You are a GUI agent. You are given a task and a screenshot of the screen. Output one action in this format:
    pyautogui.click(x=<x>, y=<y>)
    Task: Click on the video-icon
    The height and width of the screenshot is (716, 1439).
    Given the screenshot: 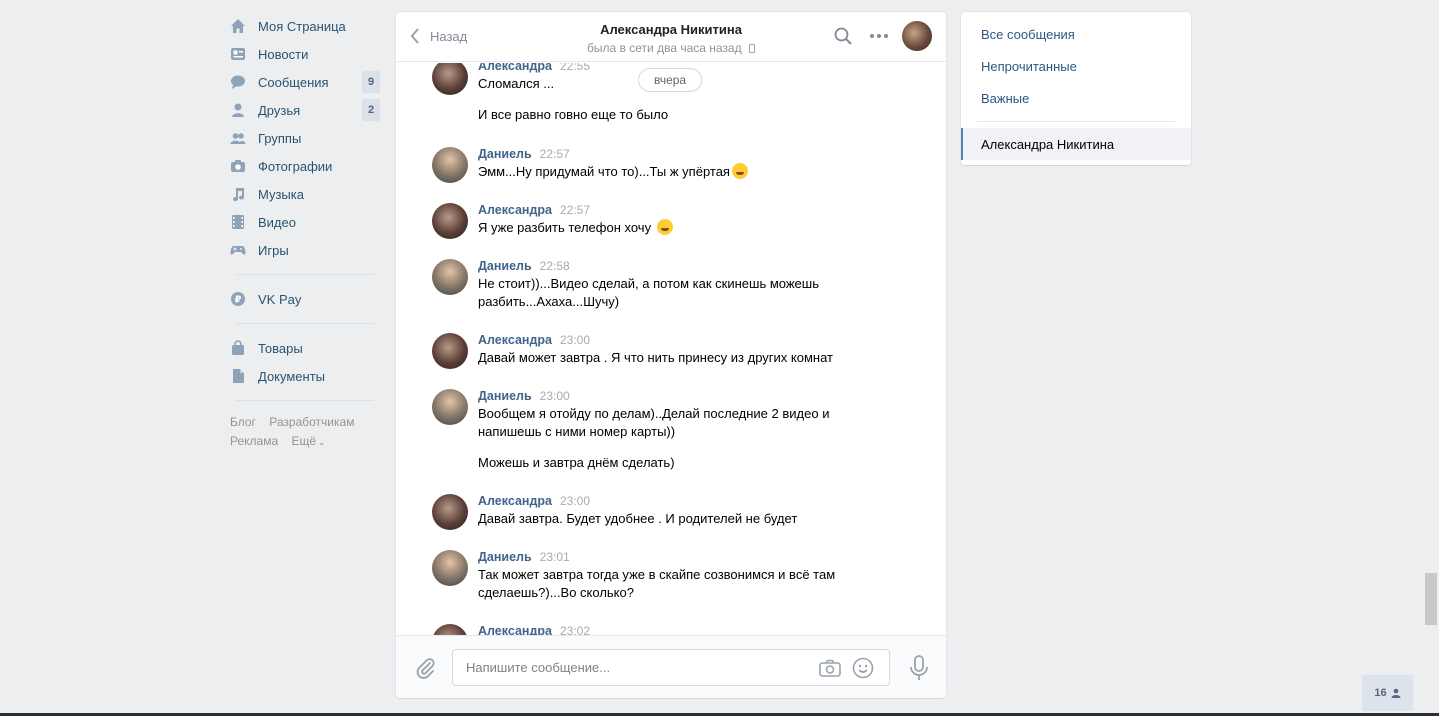 What is the action you would take?
    pyautogui.click(x=238, y=222)
    